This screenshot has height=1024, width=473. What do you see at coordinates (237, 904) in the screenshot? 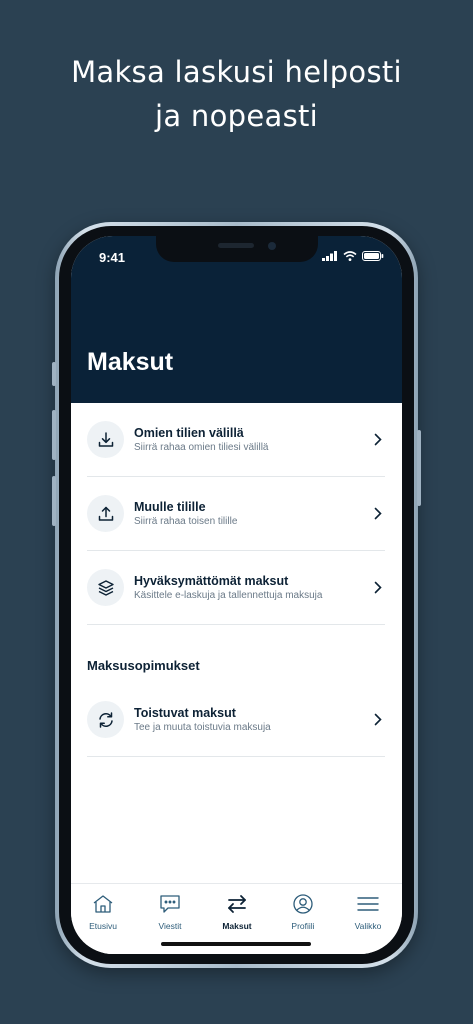
I see `transfer-arrows-icon` at bounding box center [237, 904].